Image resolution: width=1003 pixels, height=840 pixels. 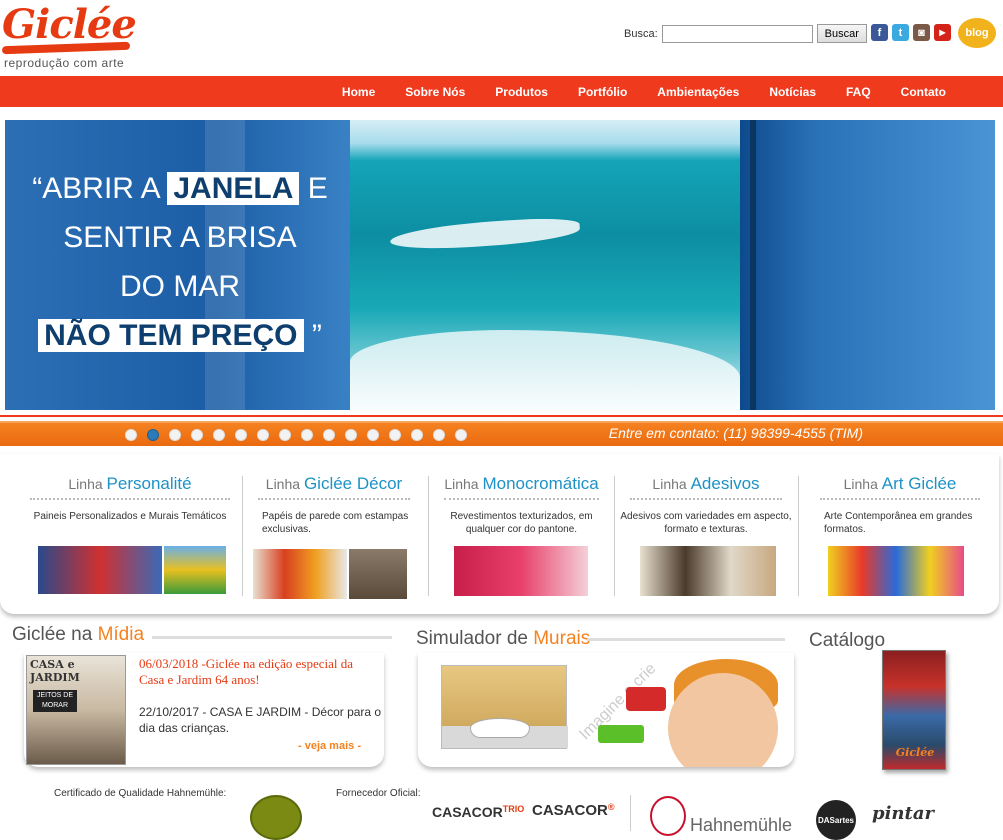 I want to click on magazine-cover: CASA e JARDIM JEITOS DE MORAR, so click(x=76, y=710).